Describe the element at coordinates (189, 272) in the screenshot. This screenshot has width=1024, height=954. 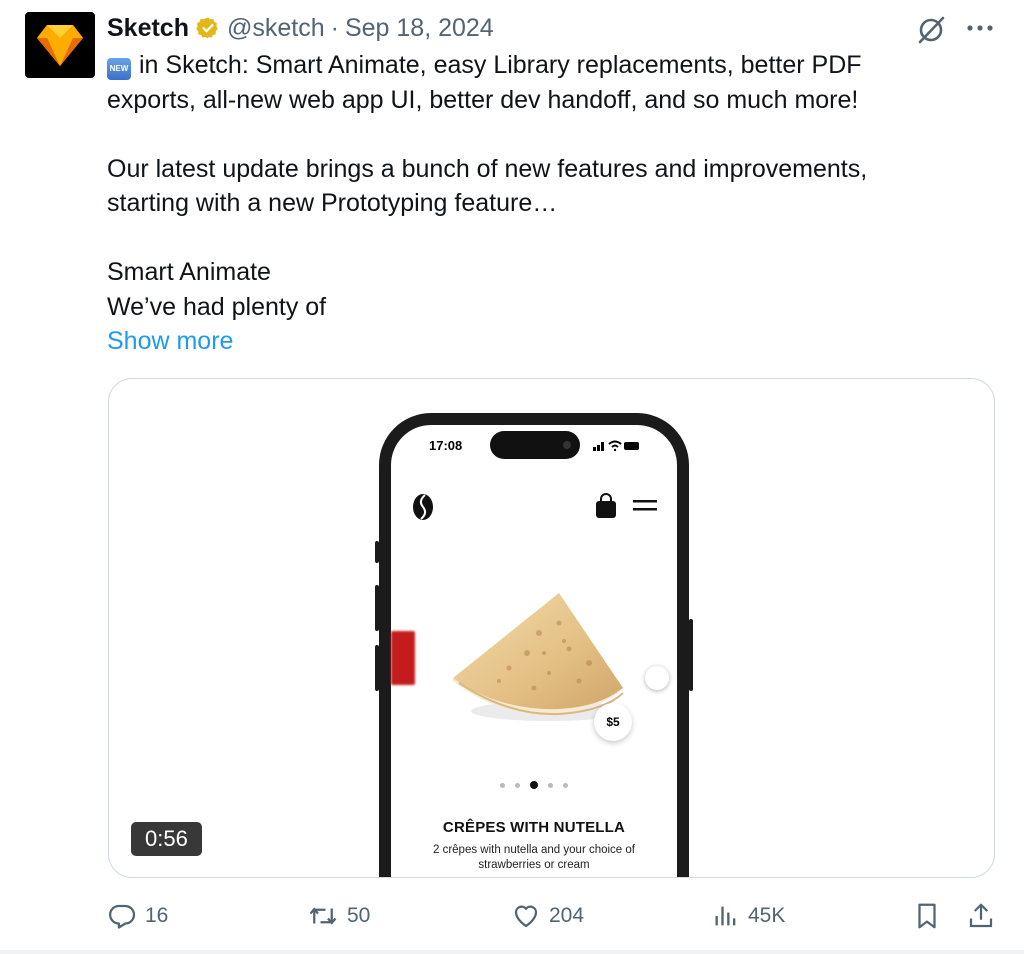
I see `tweet-line: Smart Animate` at that location.